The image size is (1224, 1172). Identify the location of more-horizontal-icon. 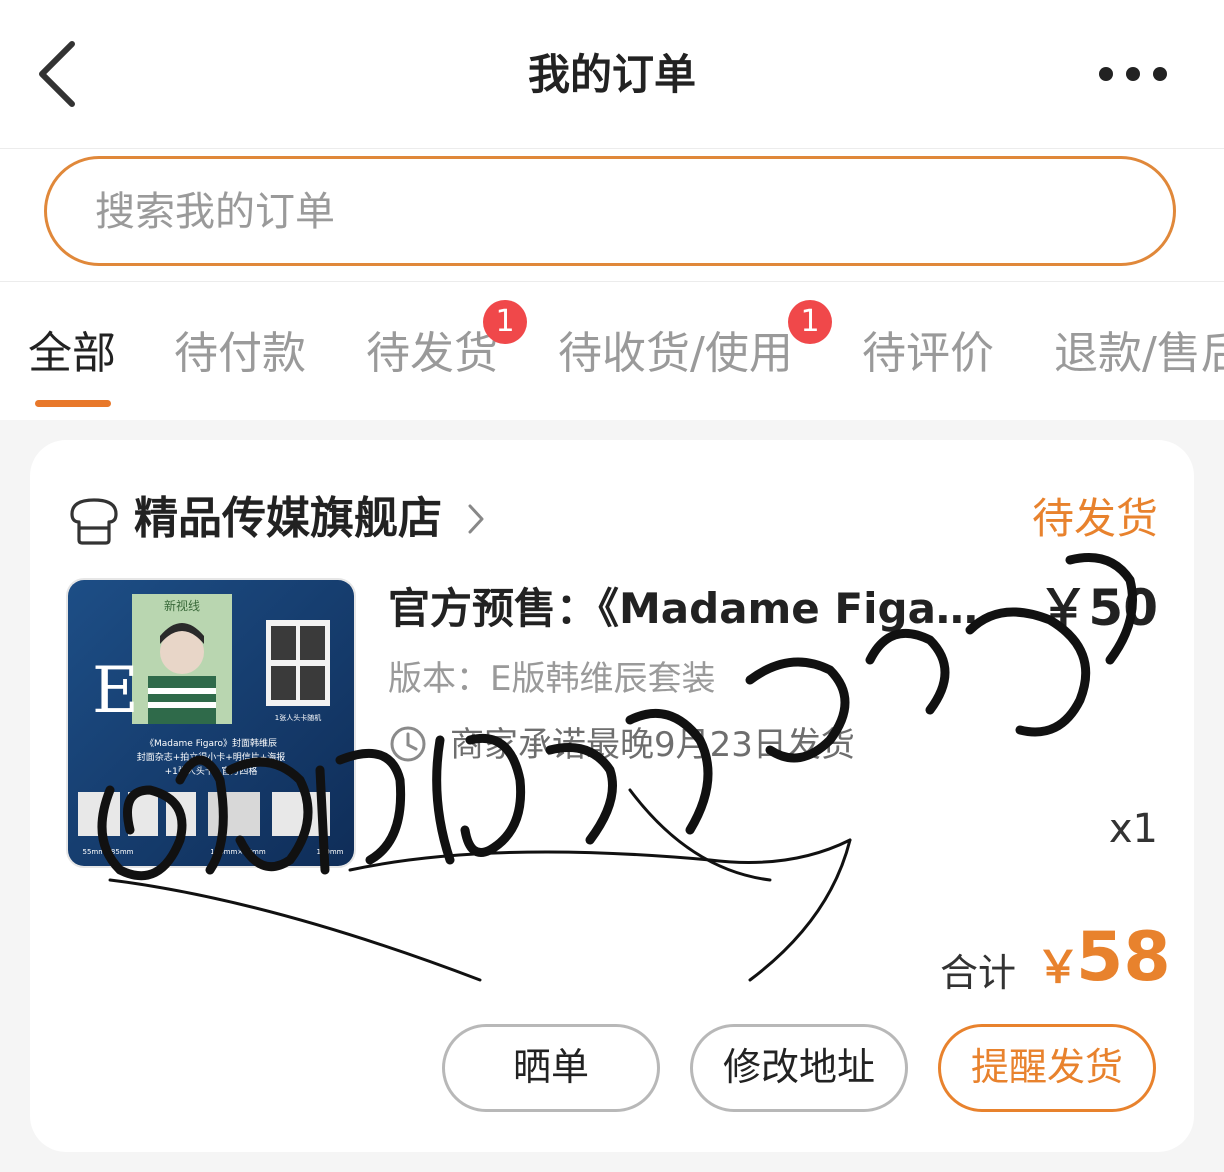
(1133, 74).